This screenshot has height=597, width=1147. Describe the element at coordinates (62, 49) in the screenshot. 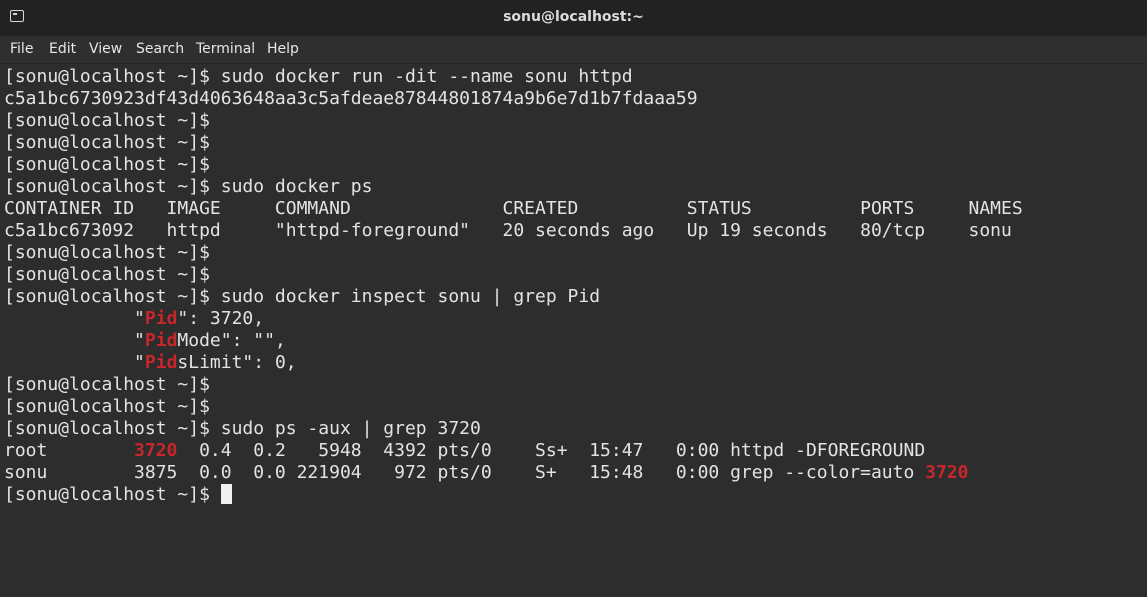

I see `menu-edit: Edit` at that location.